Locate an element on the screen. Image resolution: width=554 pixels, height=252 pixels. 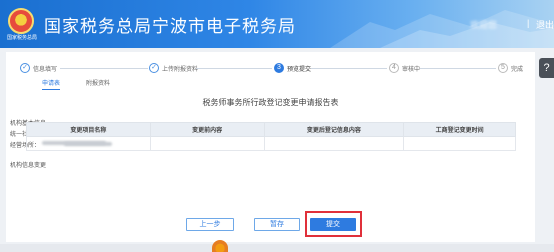
tab-application-form: 申请表 is located at coordinates (51, 84).